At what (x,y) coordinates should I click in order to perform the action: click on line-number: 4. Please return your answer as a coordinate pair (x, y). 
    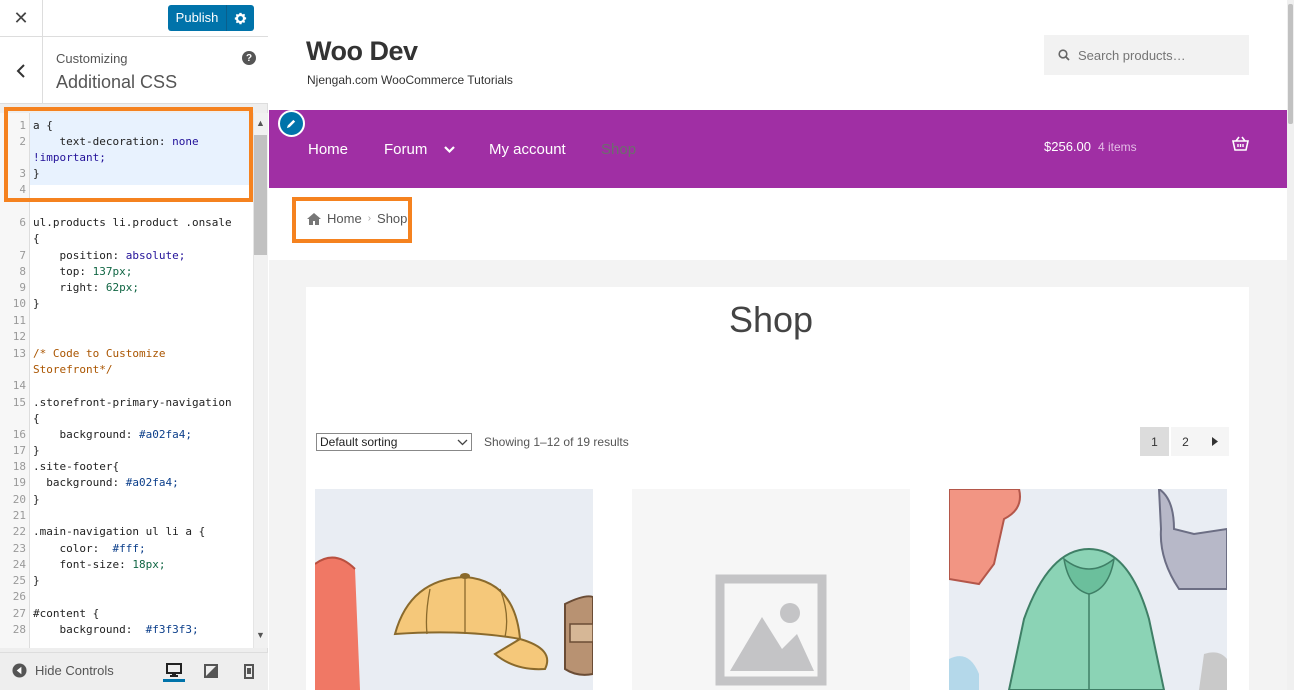
    Looking at the image, I should click on (22, 189).